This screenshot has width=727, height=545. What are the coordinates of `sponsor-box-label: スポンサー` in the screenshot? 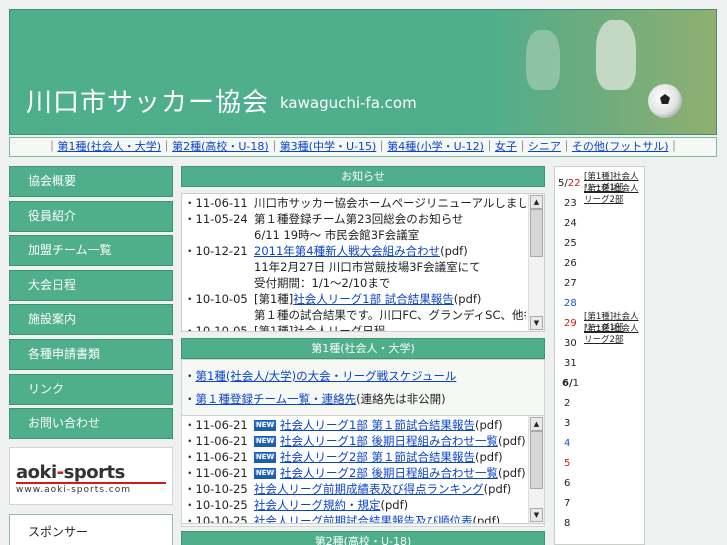 It's located at (58, 532).